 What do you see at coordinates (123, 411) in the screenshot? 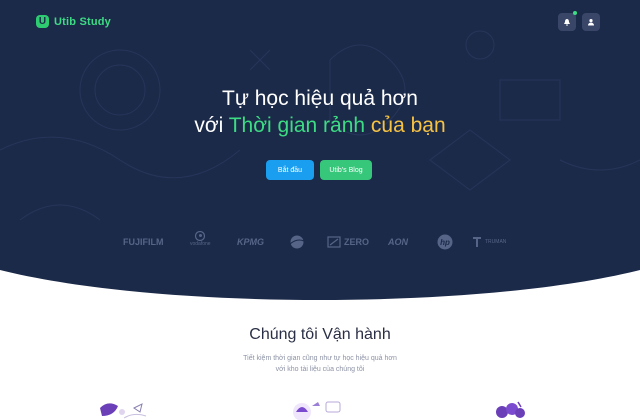
I see `feature-illustration-left` at bounding box center [123, 411].